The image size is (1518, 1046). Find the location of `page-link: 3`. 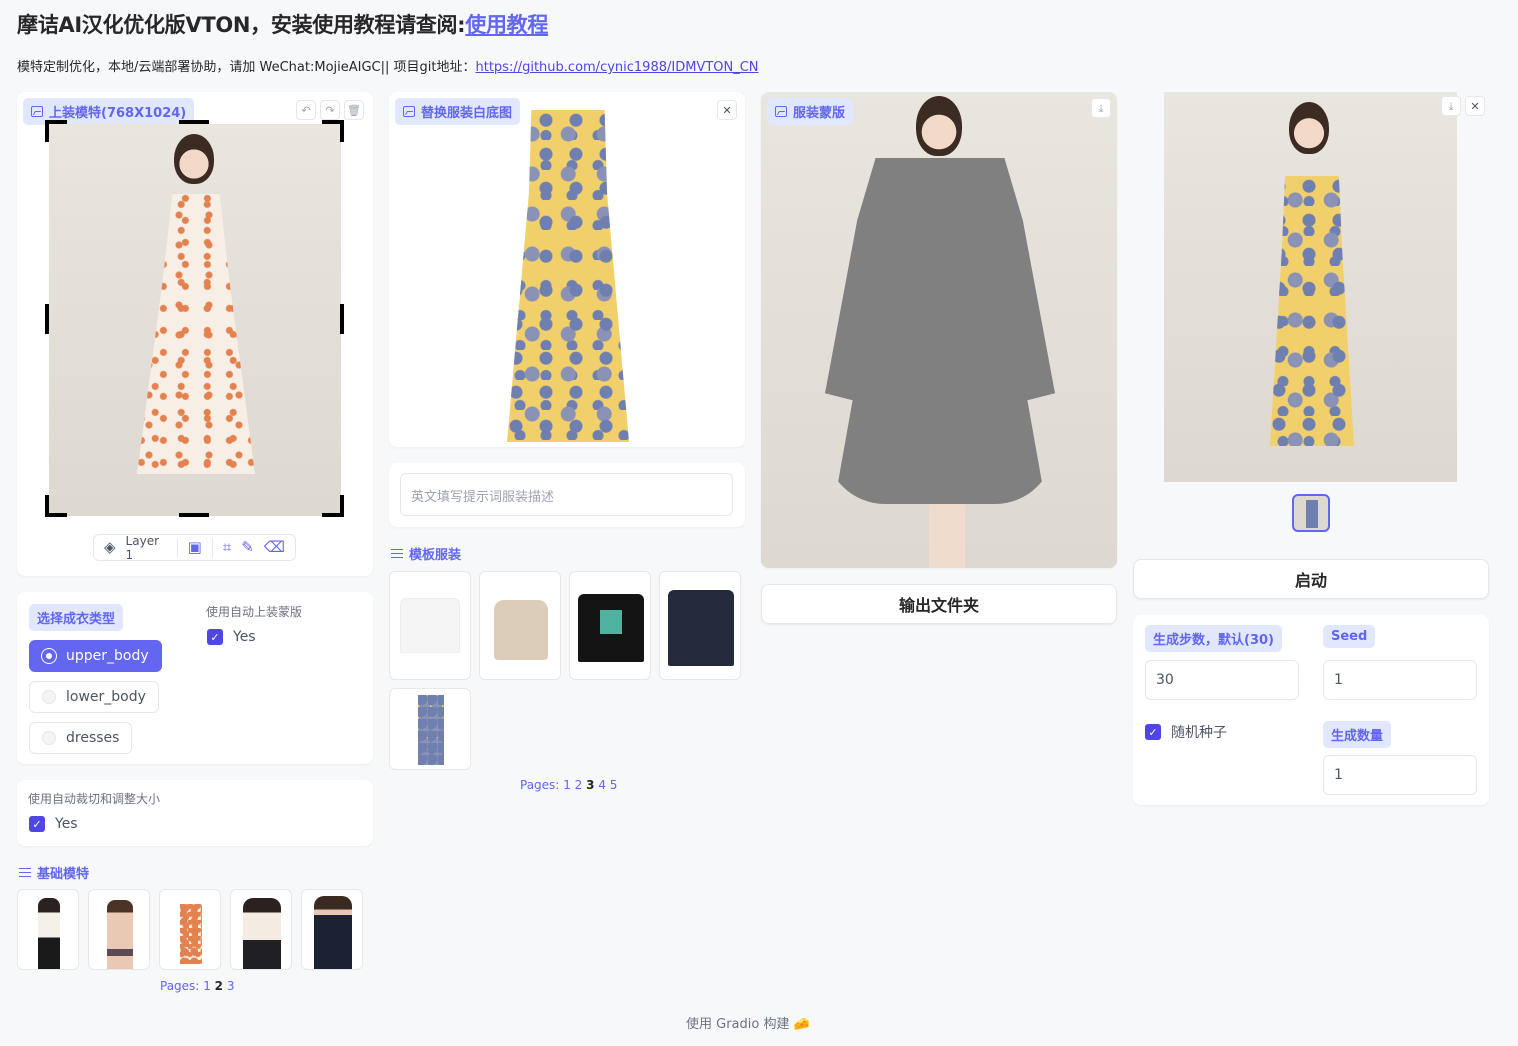

page-link: 3 is located at coordinates (231, 986).